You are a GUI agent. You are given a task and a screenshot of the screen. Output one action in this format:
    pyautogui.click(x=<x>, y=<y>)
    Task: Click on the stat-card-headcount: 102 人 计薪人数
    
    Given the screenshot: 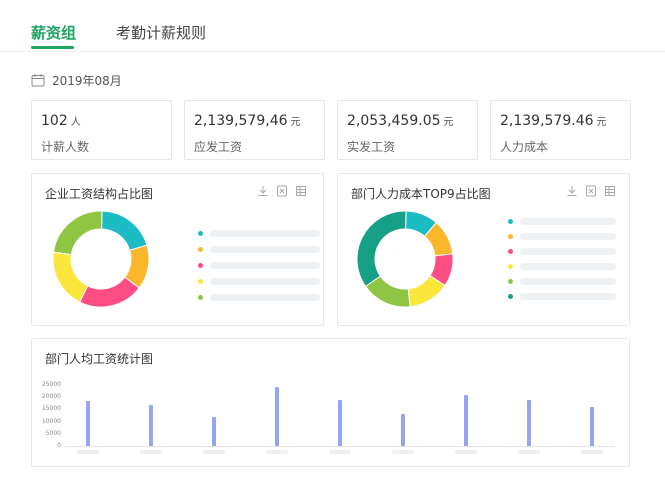 What is the action you would take?
    pyautogui.click(x=101, y=130)
    